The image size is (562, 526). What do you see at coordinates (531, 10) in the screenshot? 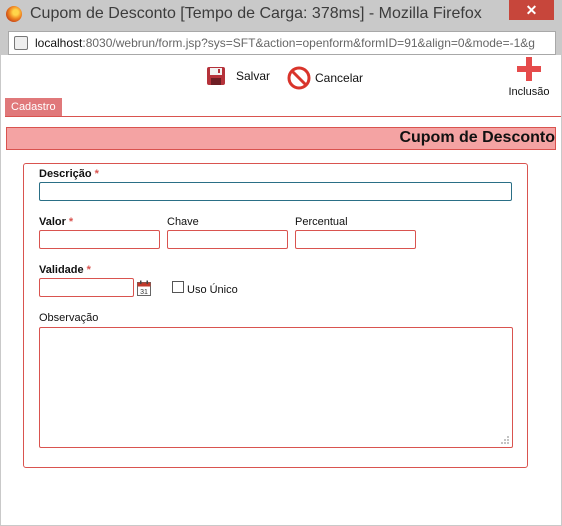
I see `close-window-button: ✕` at bounding box center [531, 10].